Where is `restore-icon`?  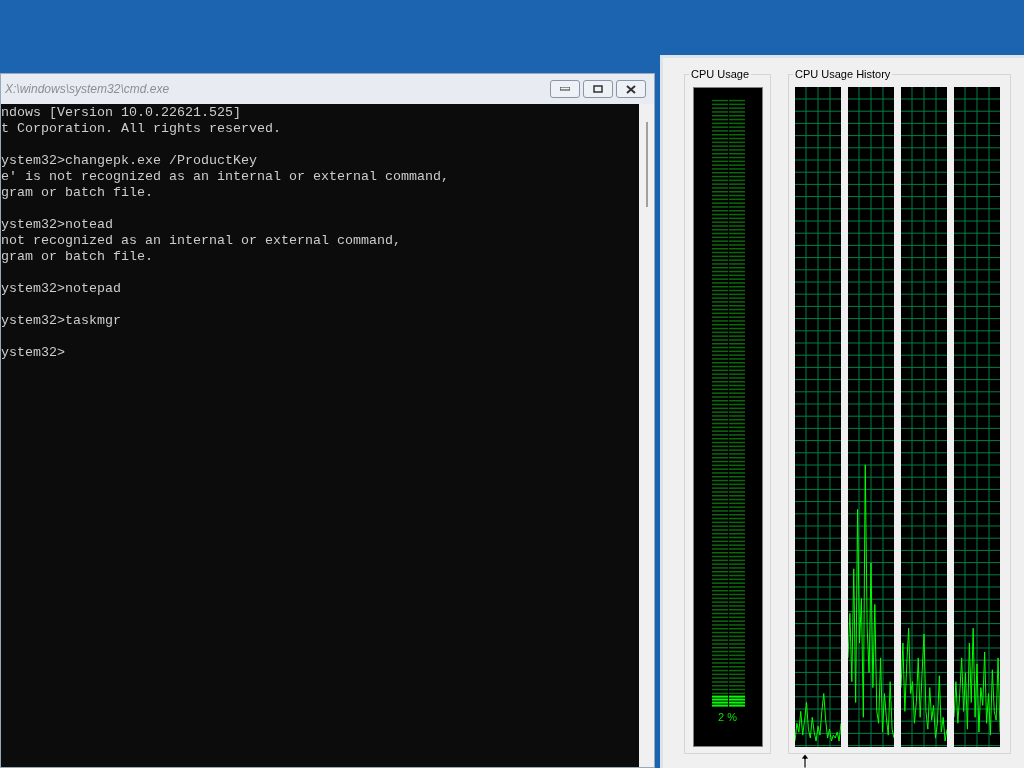 restore-icon is located at coordinates (598, 89).